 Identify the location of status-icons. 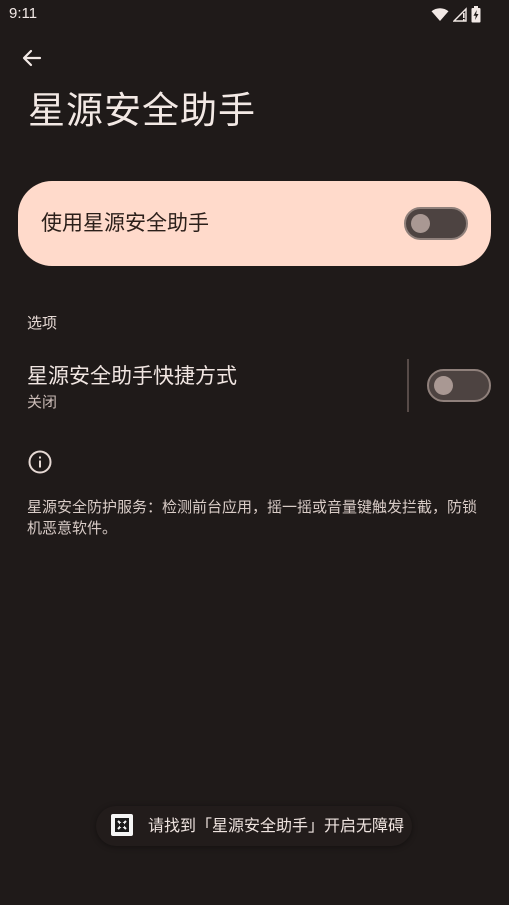
(456, 14).